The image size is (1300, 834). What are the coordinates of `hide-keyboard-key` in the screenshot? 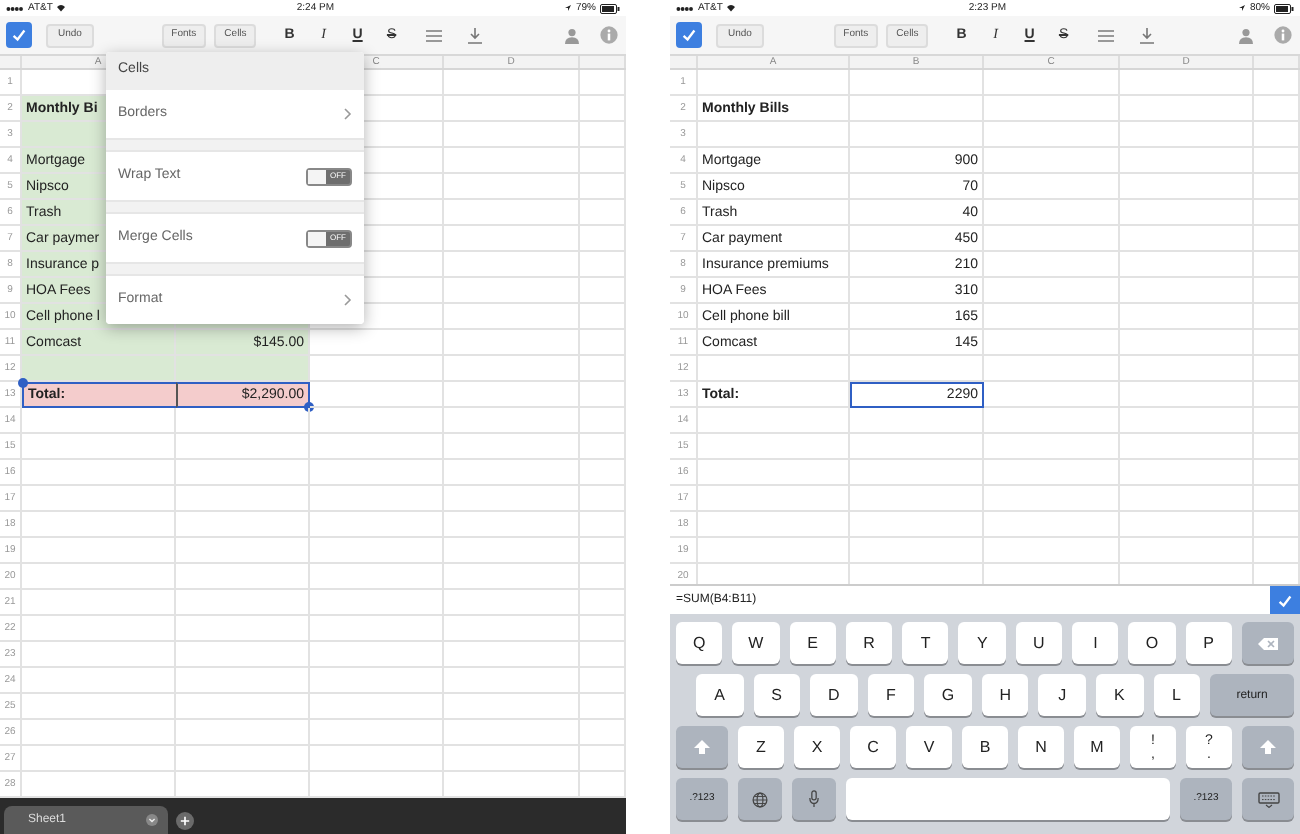 It's located at (1268, 799).